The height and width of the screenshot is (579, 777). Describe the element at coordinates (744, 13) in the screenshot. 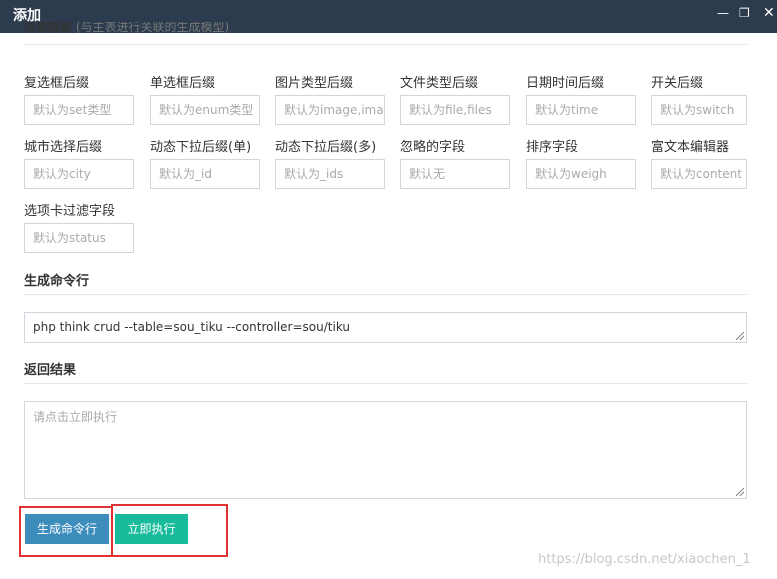

I see `maximize-icon: ❐` at that location.